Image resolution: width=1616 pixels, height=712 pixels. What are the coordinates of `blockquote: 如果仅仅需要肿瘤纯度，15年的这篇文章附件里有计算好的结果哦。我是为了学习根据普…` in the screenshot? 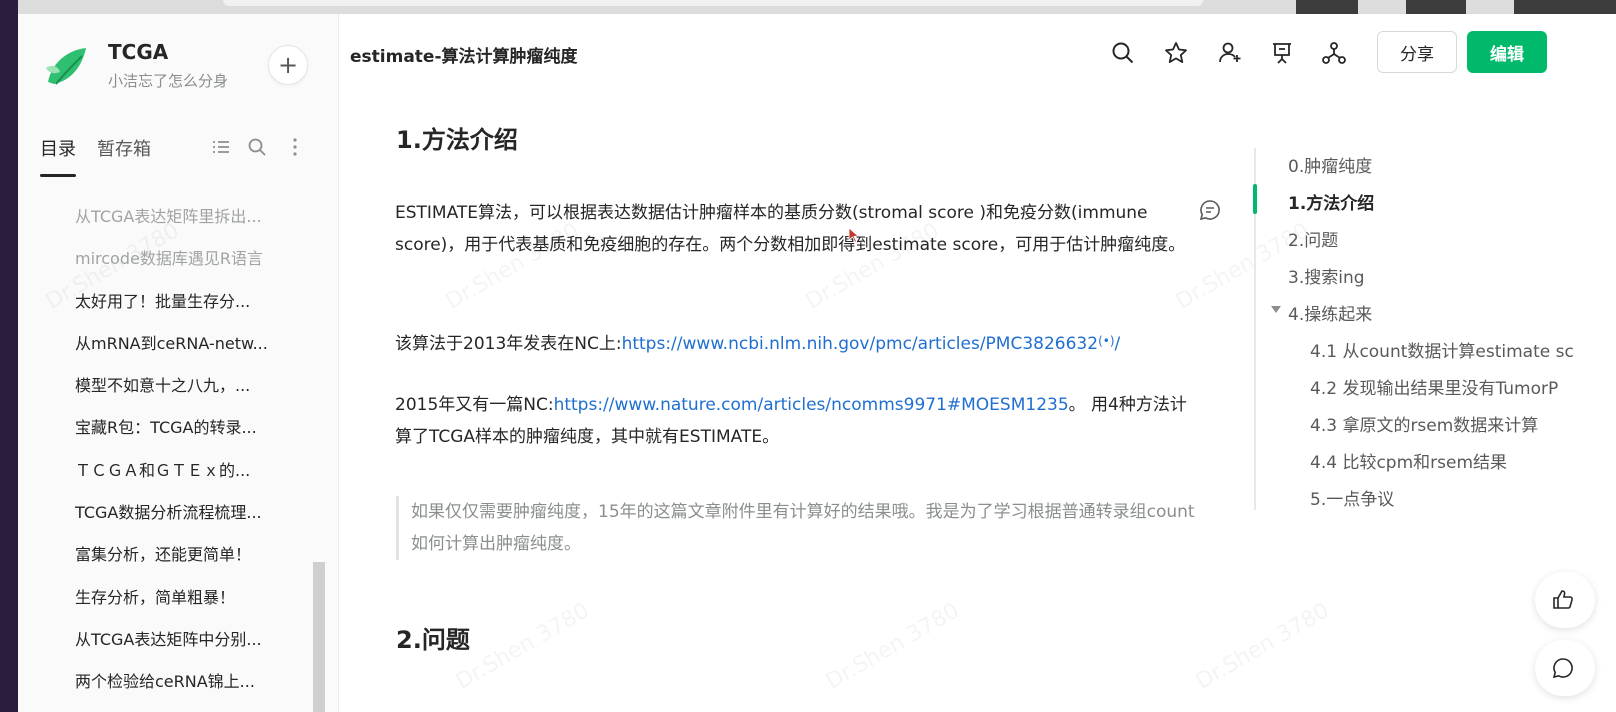 It's located at (798, 528).